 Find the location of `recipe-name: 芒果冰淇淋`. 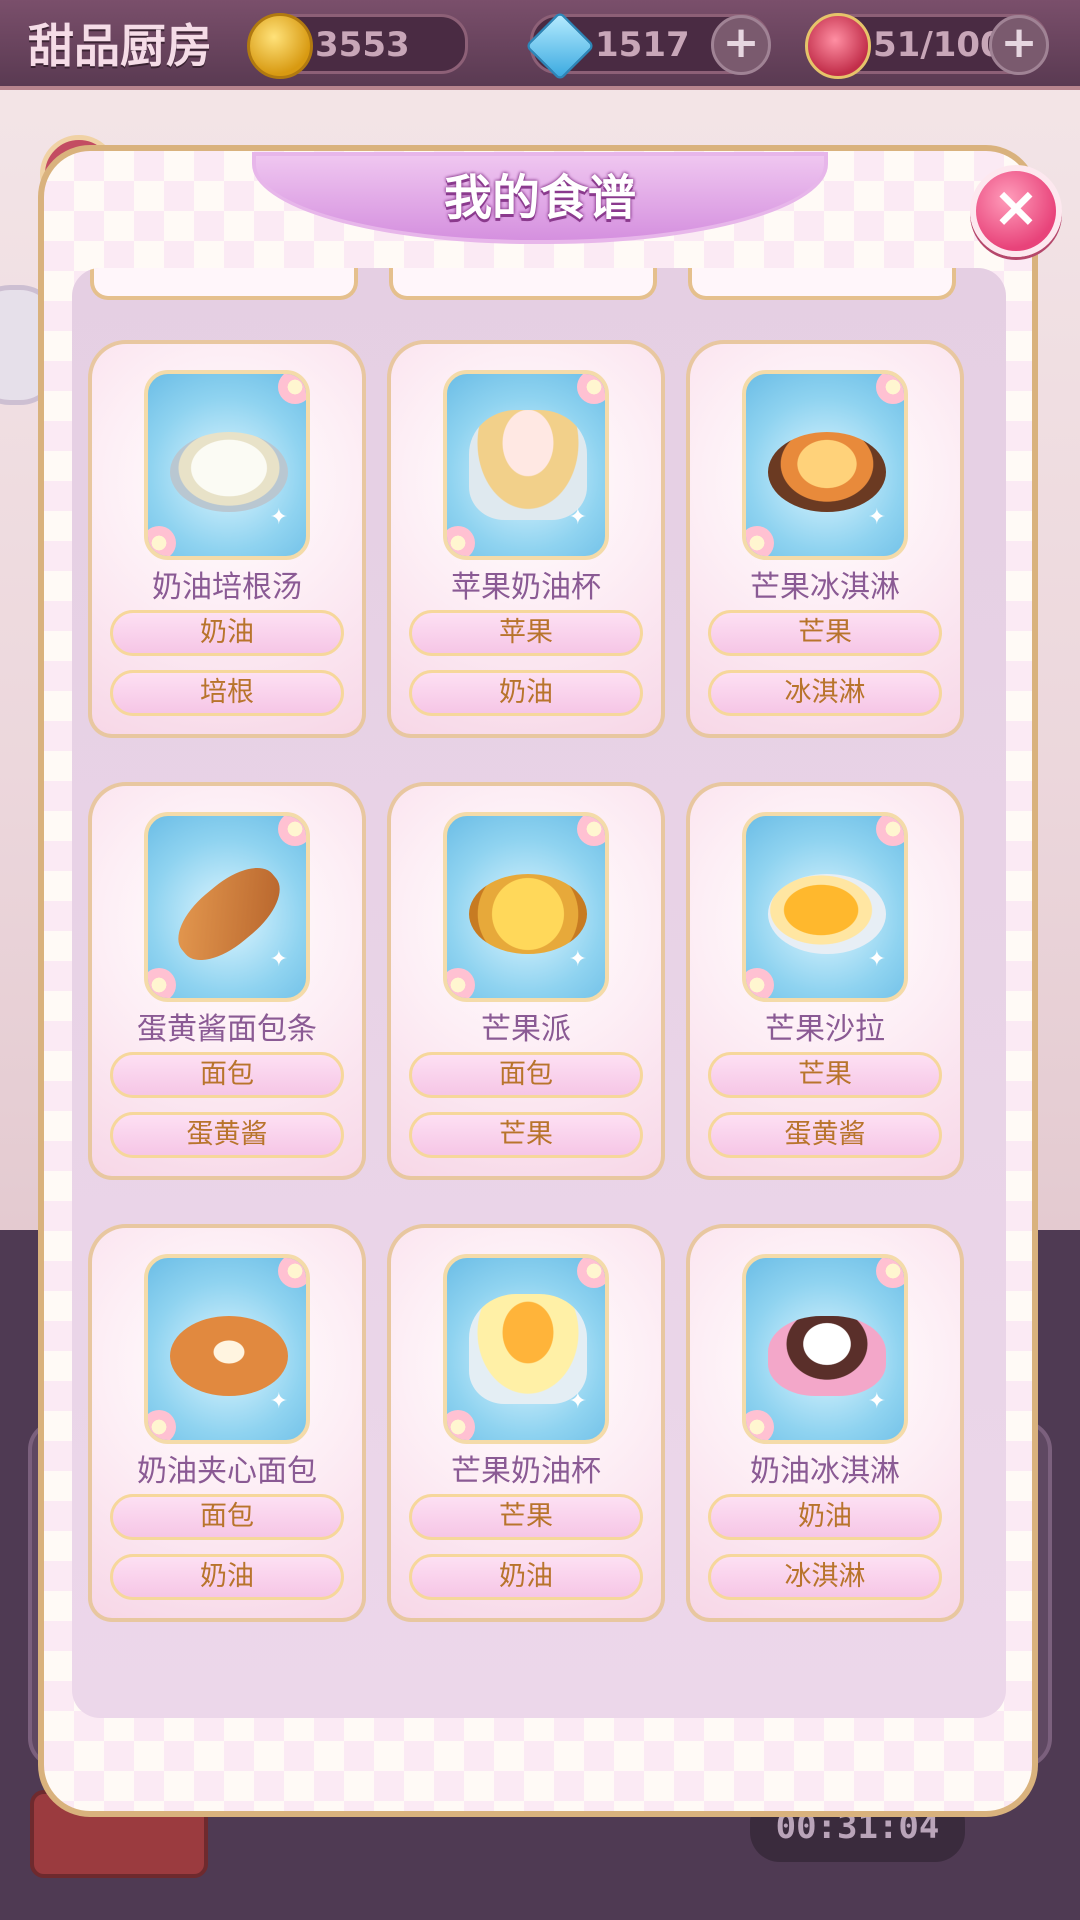

recipe-name: 芒果冰淇淋 is located at coordinates (825, 587).